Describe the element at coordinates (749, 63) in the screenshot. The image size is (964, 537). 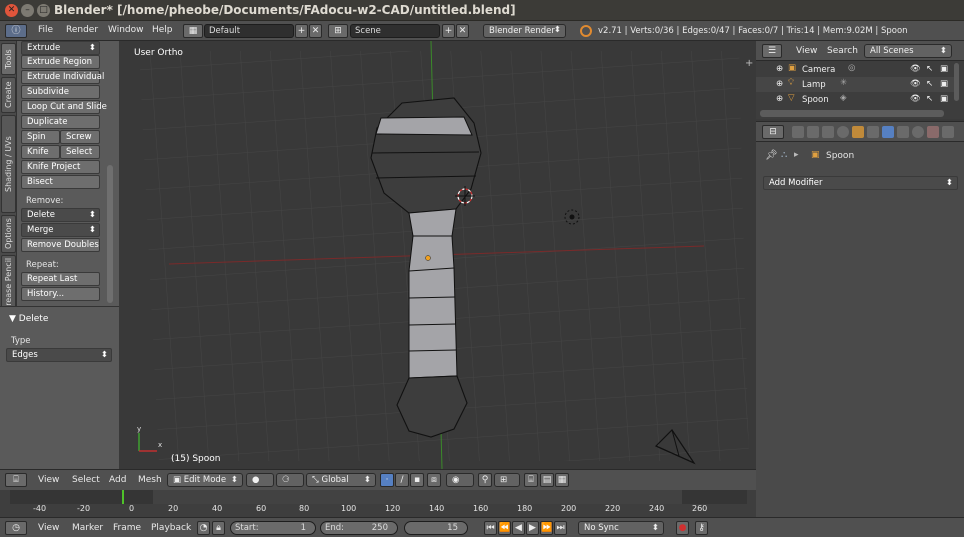
I see `expand-panel-icon: +` at that location.